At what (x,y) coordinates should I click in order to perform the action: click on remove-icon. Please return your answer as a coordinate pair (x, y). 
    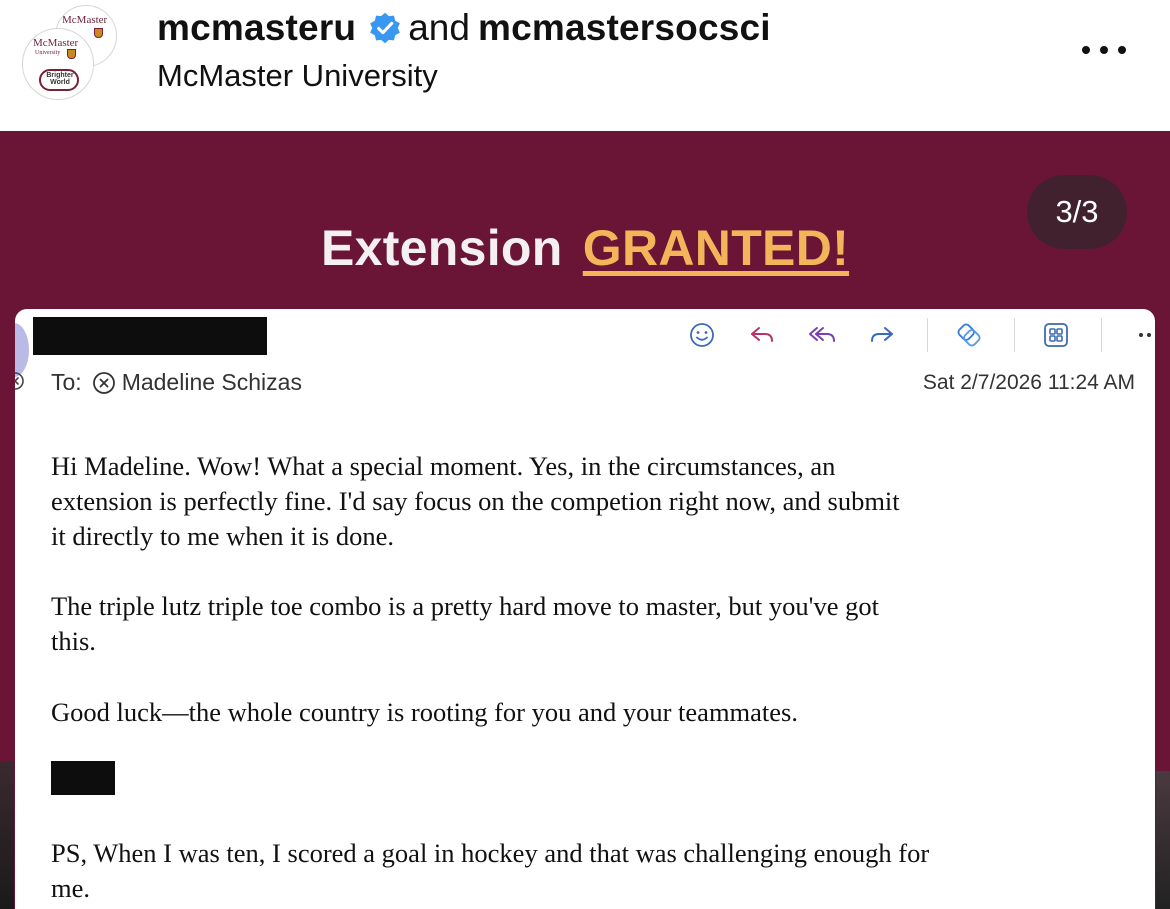
    Looking at the image, I should click on (20, 381).